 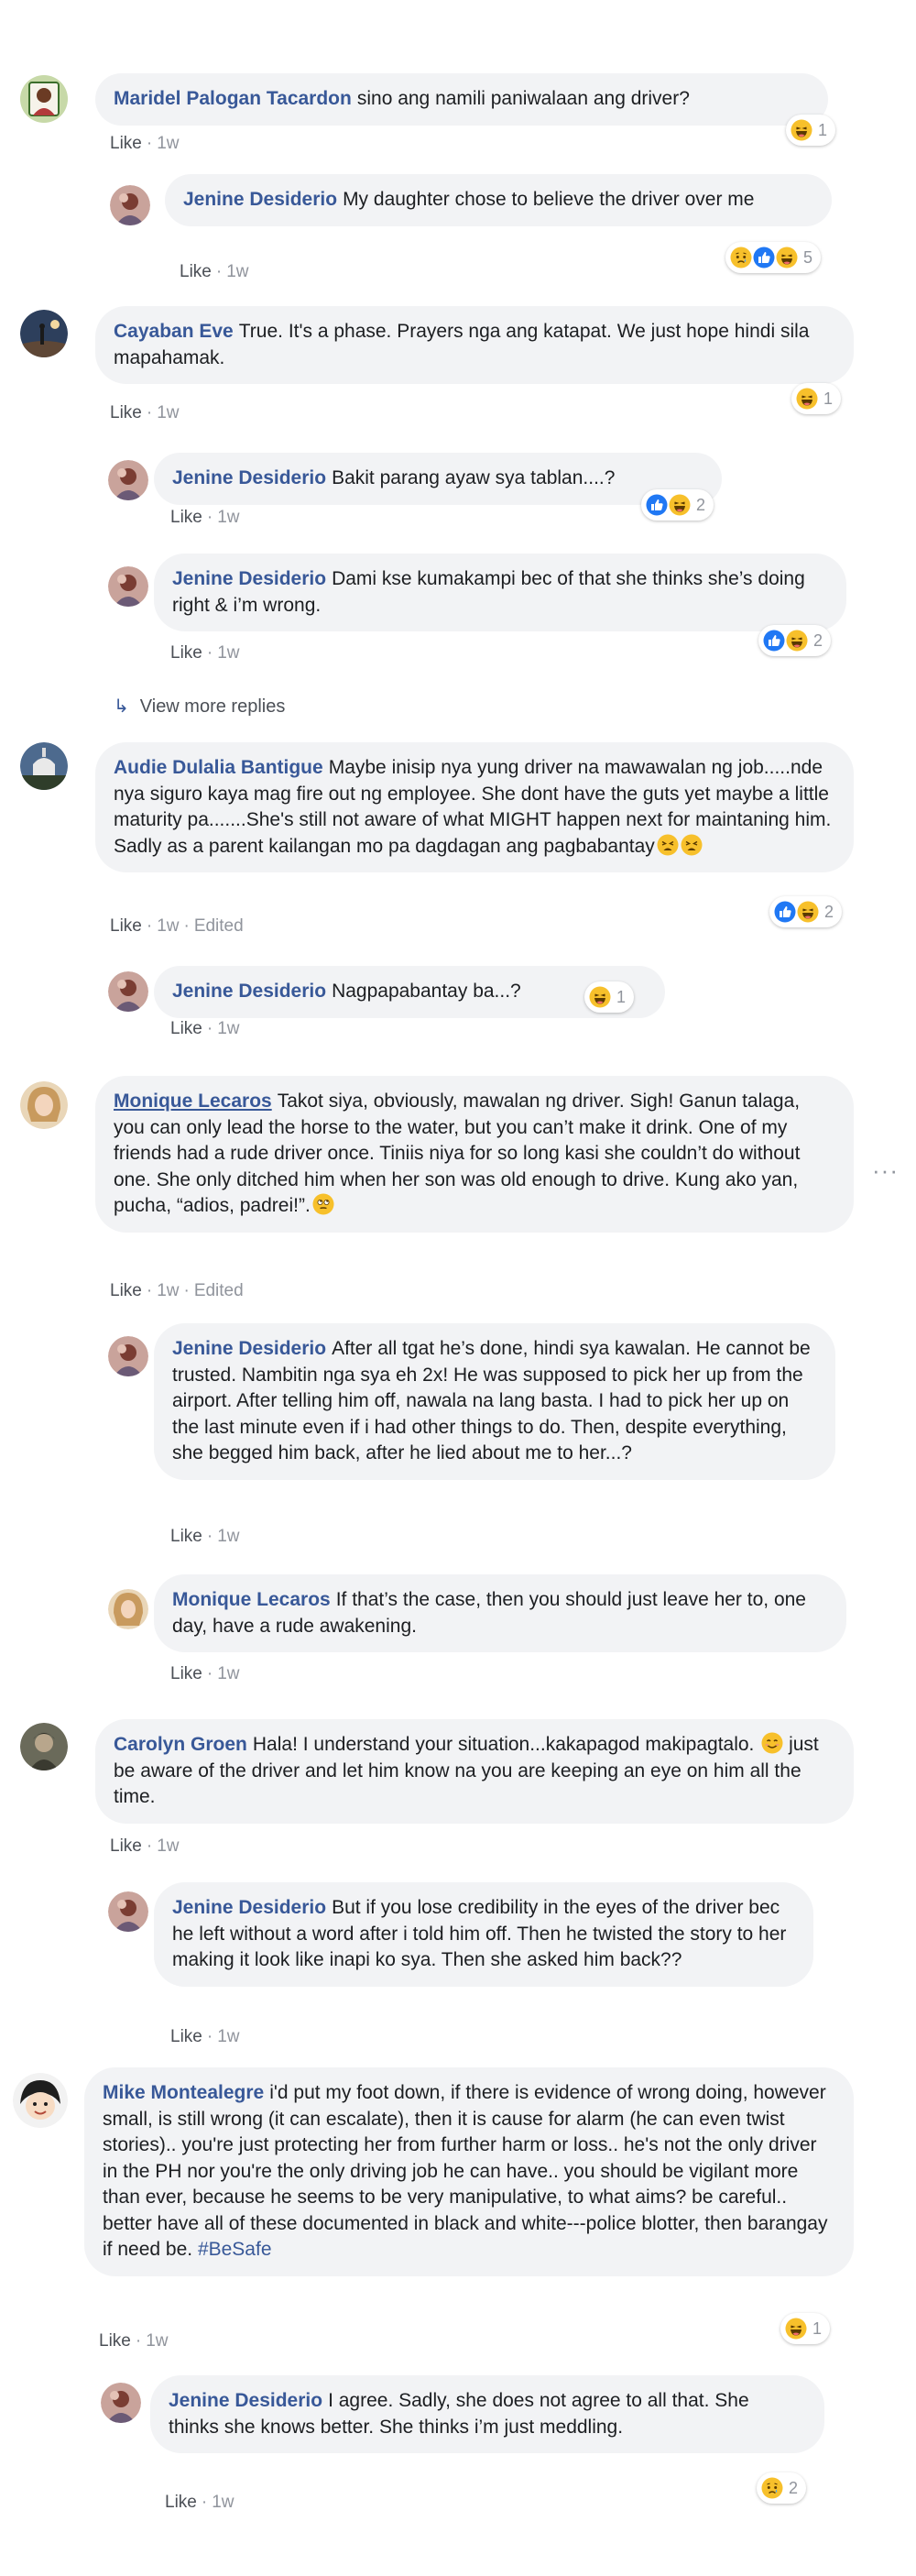 What do you see at coordinates (181, 1744) in the screenshot?
I see `commenter-name: Carolyn Groen` at bounding box center [181, 1744].